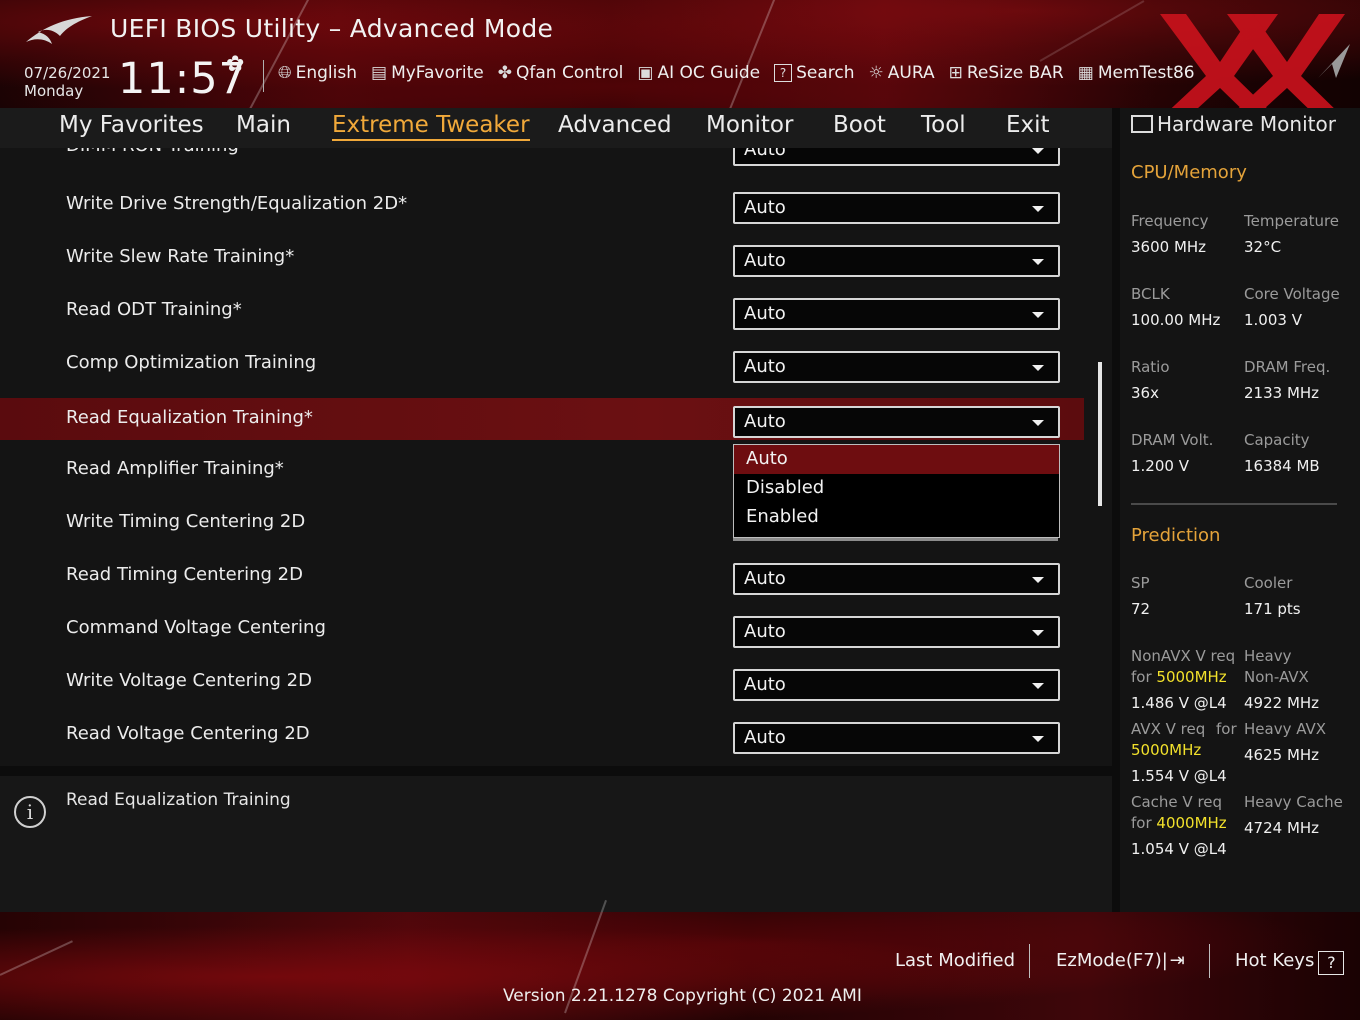  What do you see at coordinates (1183, 656) in the screenshot?
I see `nonavx-vreq-label: NonAVX V req` at bounding box center [1183, 656].